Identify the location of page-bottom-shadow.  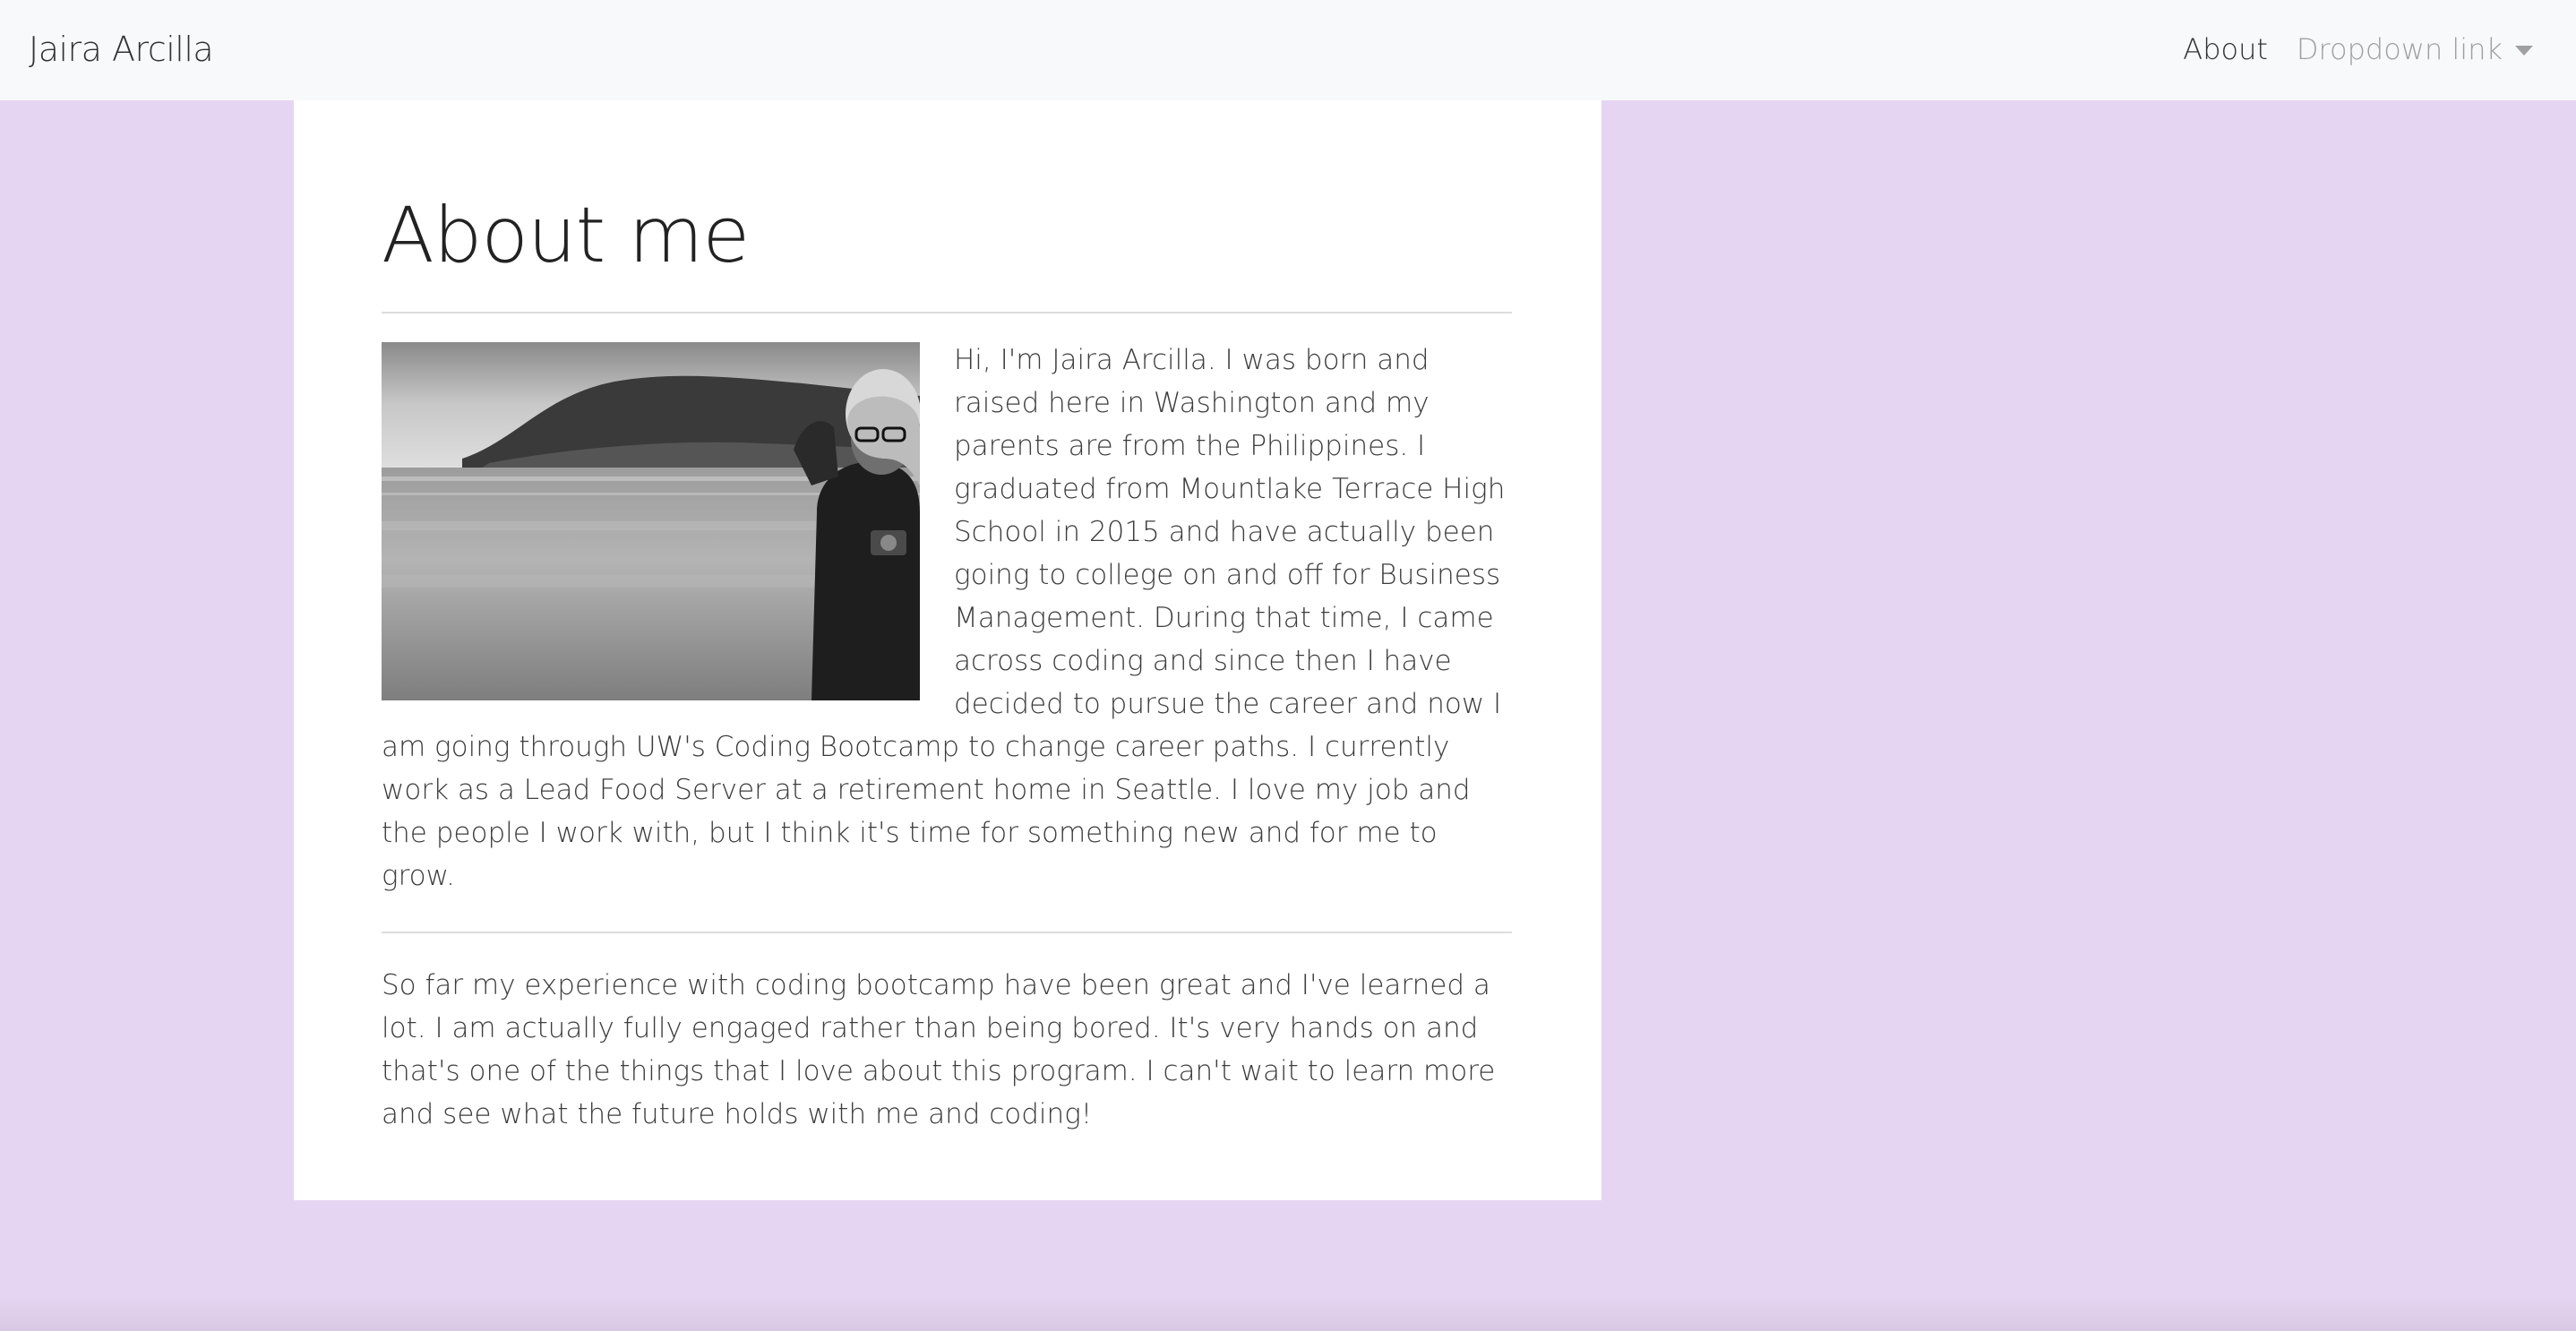
(1288, 1313).